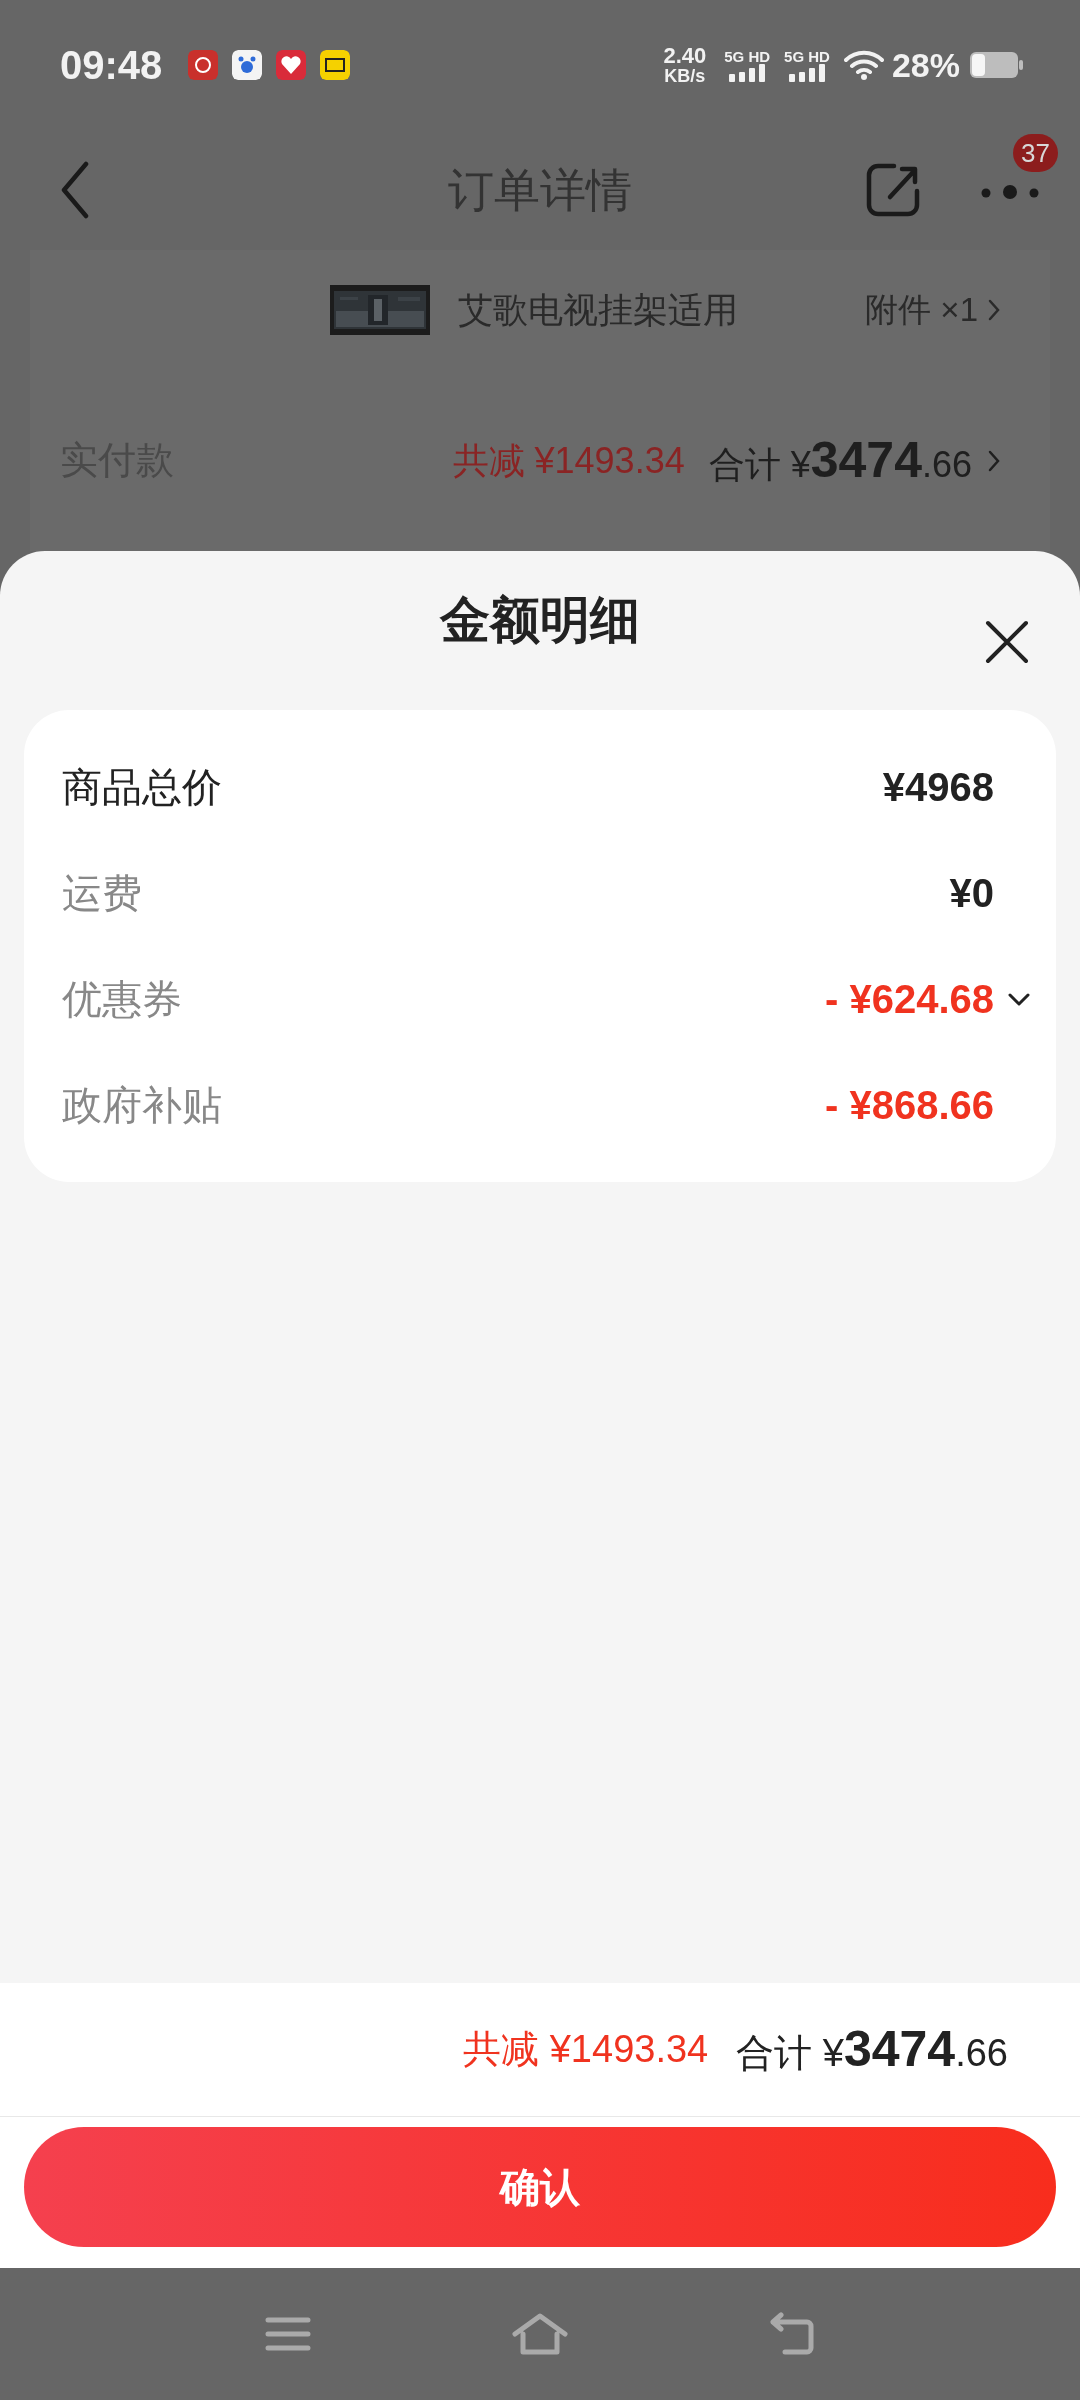 The image size is (1080, 2400). Describe the element at coordinates (598, 309) in the screenshot. I see `product-name: 艾歌电视挂架适用` at that location.